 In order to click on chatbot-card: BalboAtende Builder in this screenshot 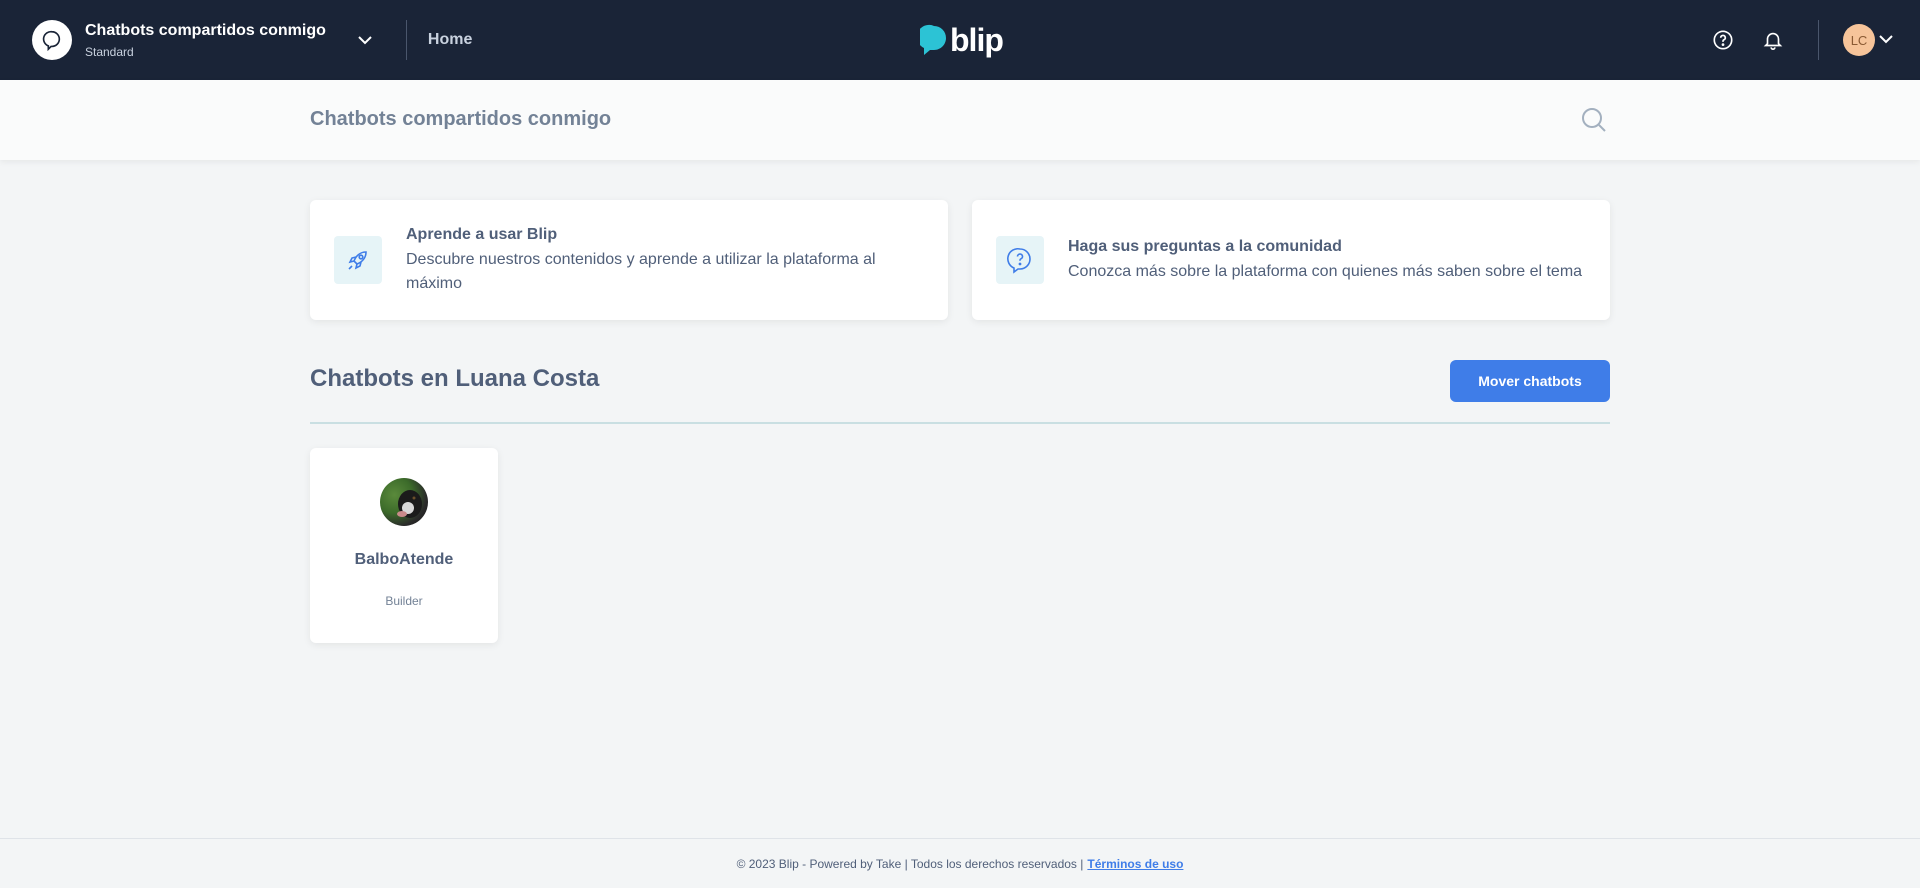, I will do `click(404, 545)`.